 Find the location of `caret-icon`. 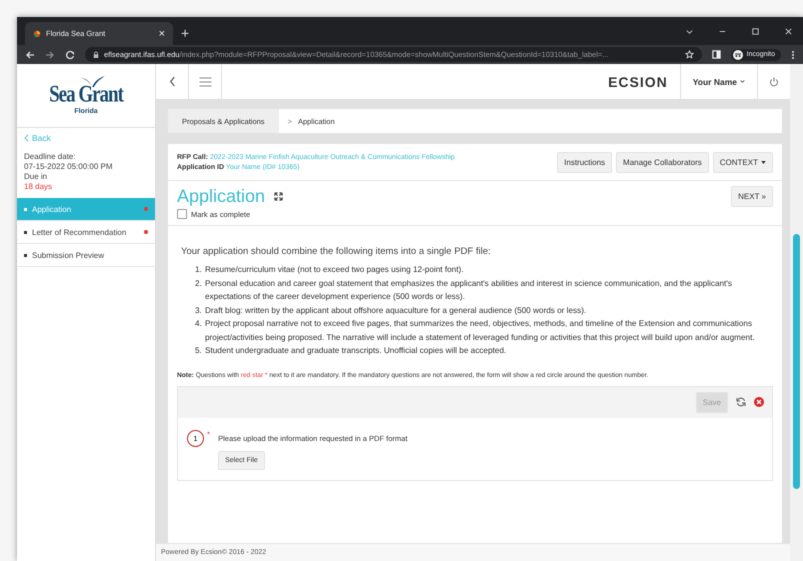

caret-icon is located at coordinates (763, 162).